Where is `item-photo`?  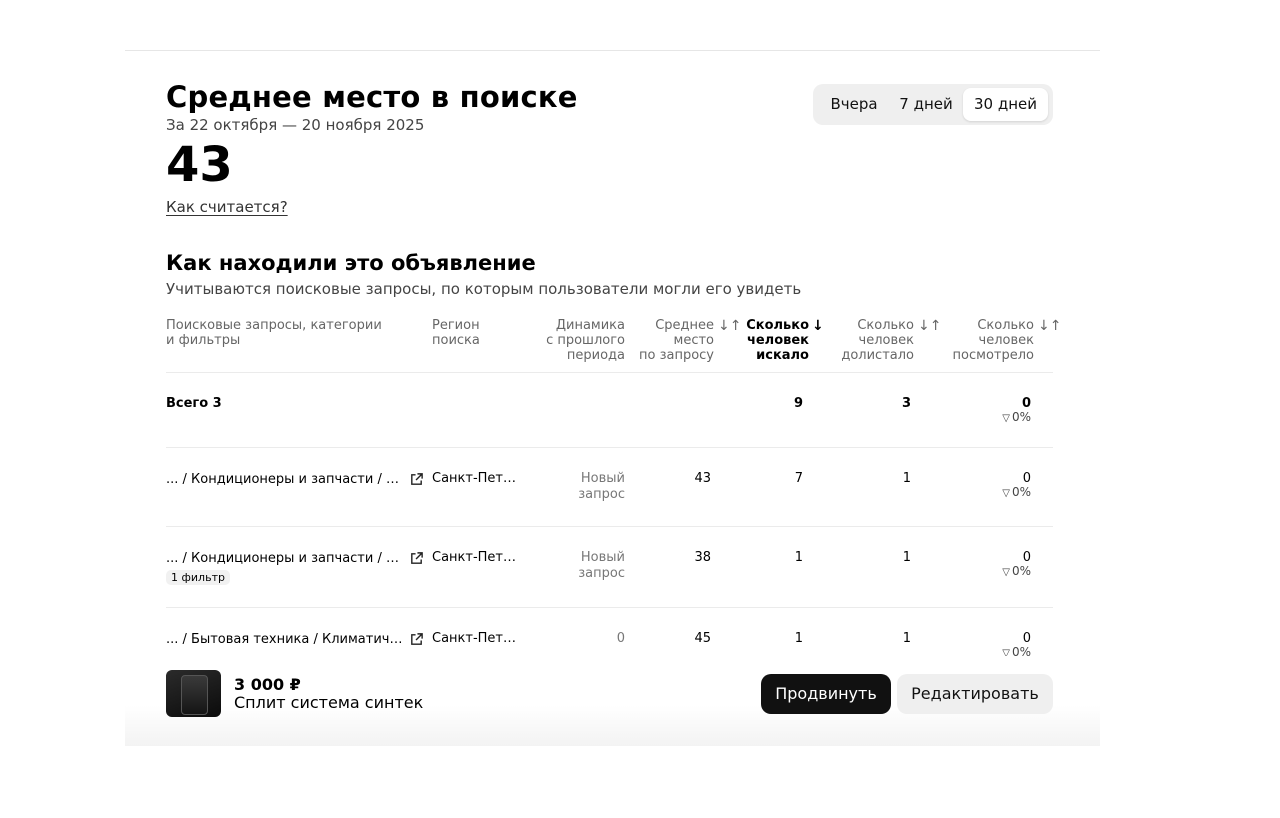
item-photo is located at coordinates (194, 695).